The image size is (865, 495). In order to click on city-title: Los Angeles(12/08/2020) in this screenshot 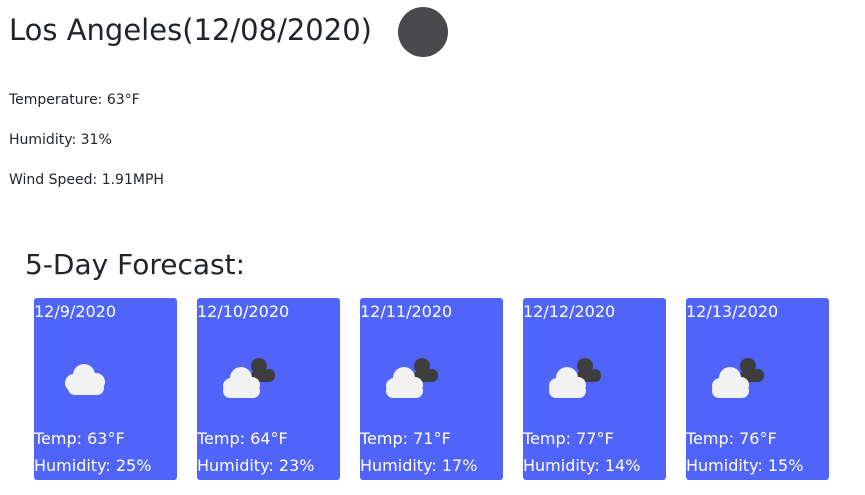, I will do `click(190, 29)`.